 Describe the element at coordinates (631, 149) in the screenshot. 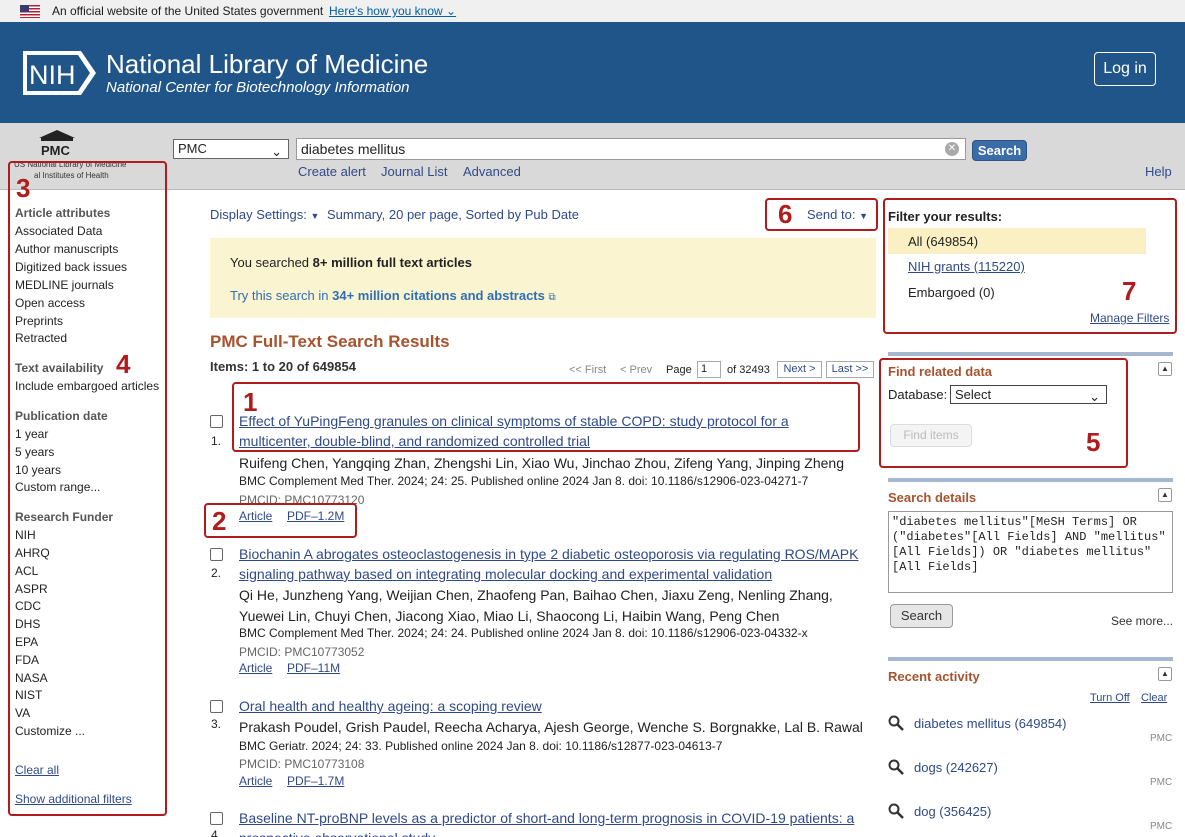

I see `search-input: diabetes mellitus ✕` at that location.